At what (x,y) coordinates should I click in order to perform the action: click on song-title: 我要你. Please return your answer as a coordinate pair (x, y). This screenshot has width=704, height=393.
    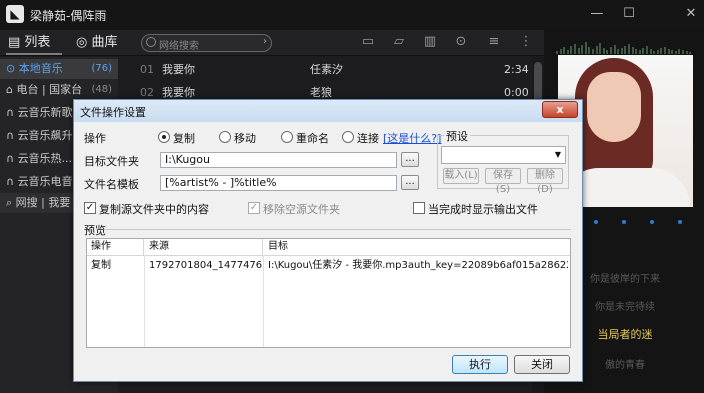
    Looking at the image, I should click on (178, 69).